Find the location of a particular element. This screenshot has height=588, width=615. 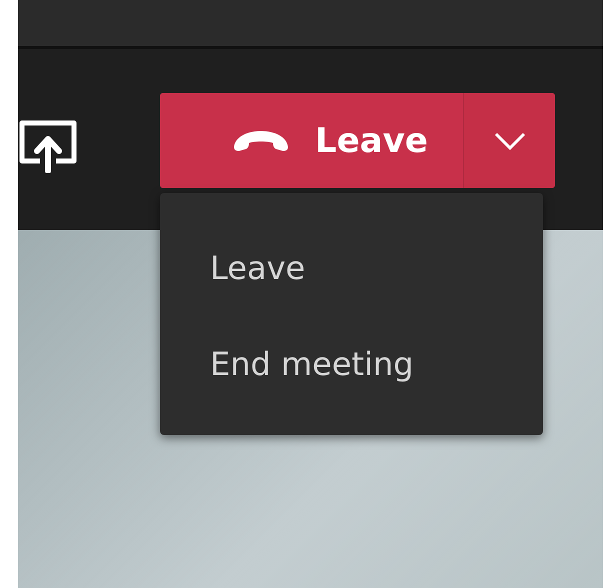

menu-item: Leave is located at coordinates (351, 289).